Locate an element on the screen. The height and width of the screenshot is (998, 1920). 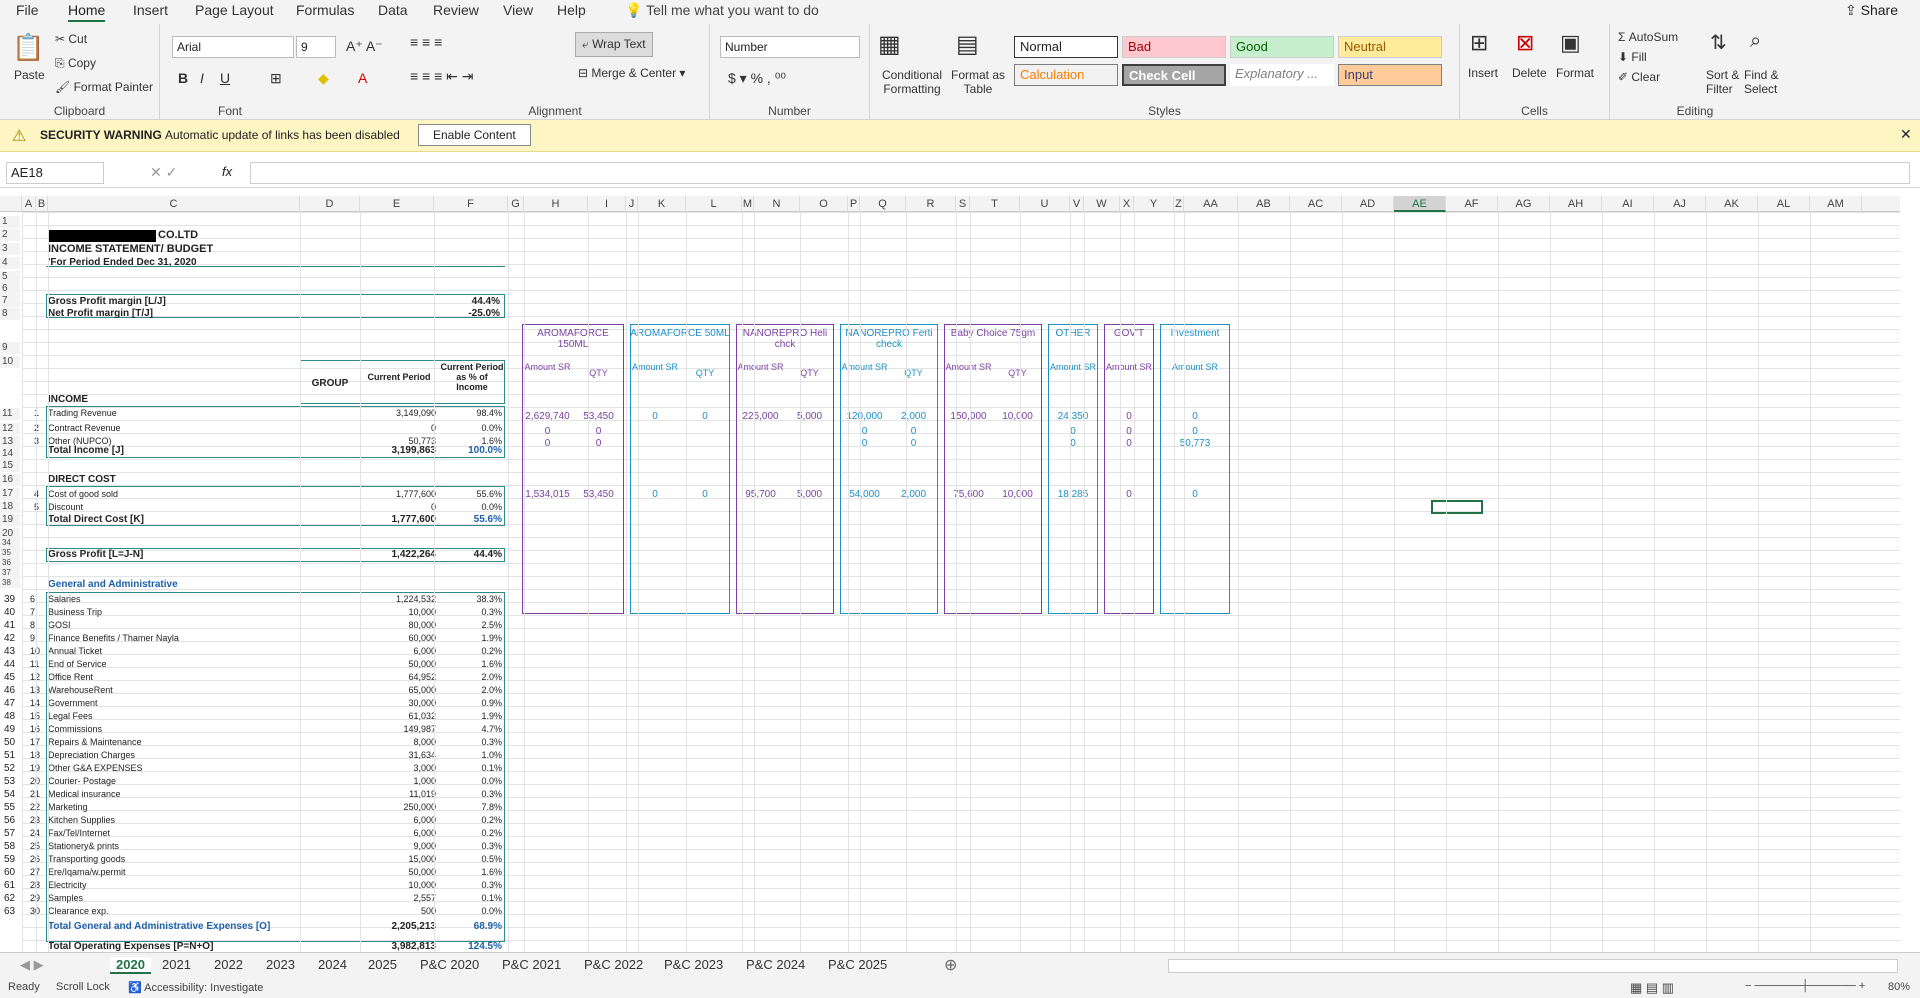
column-header-j: J is located at coordinates (632, 204).